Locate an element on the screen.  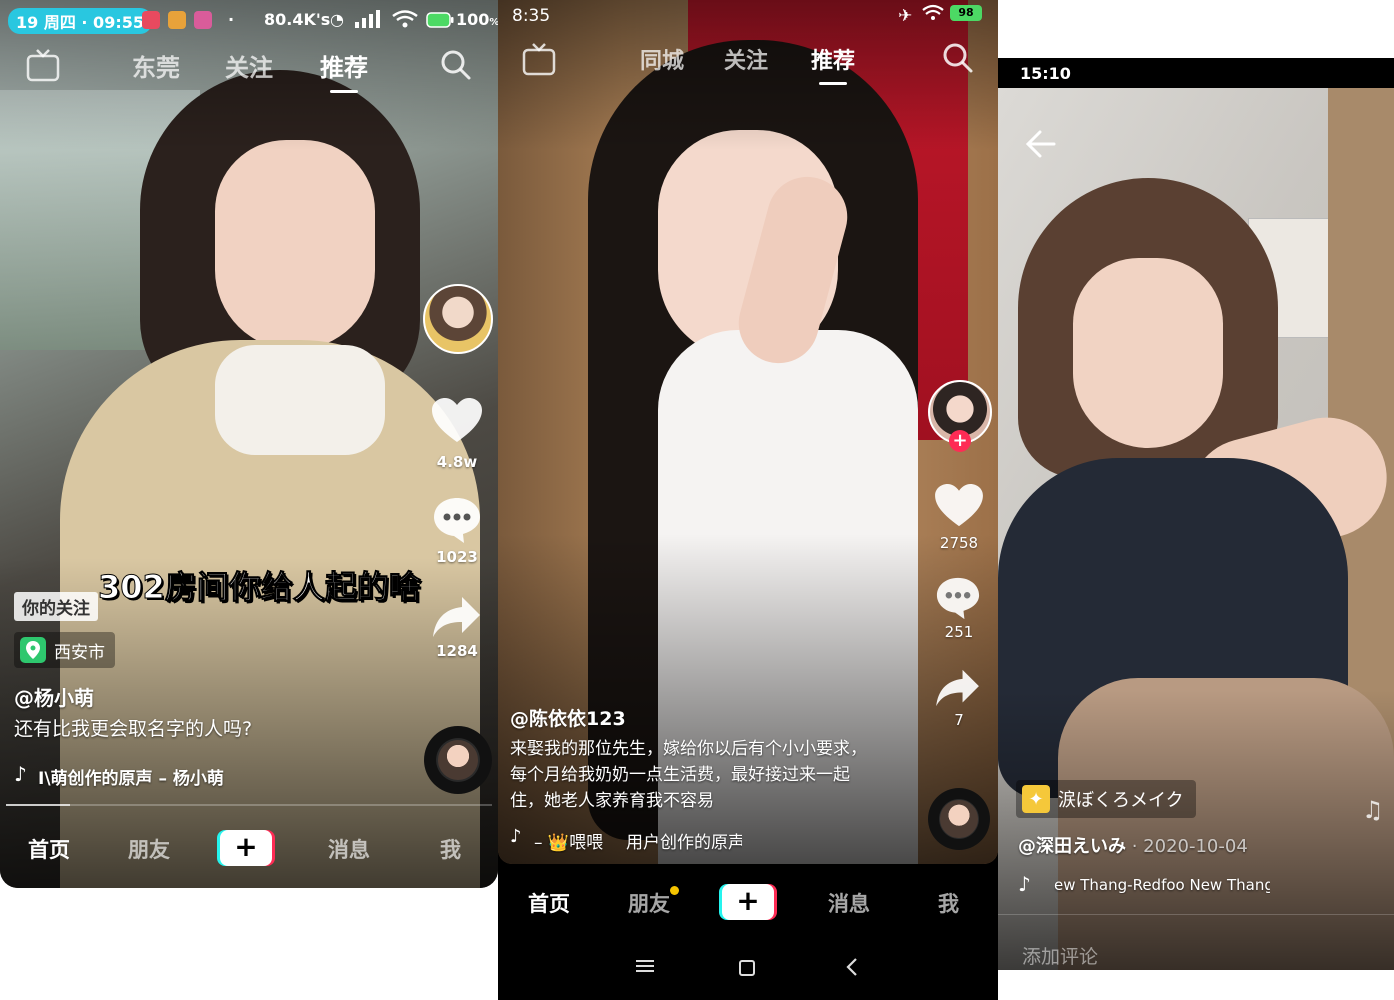
status-time: 15:10 is located at coordinates (1045, 73).